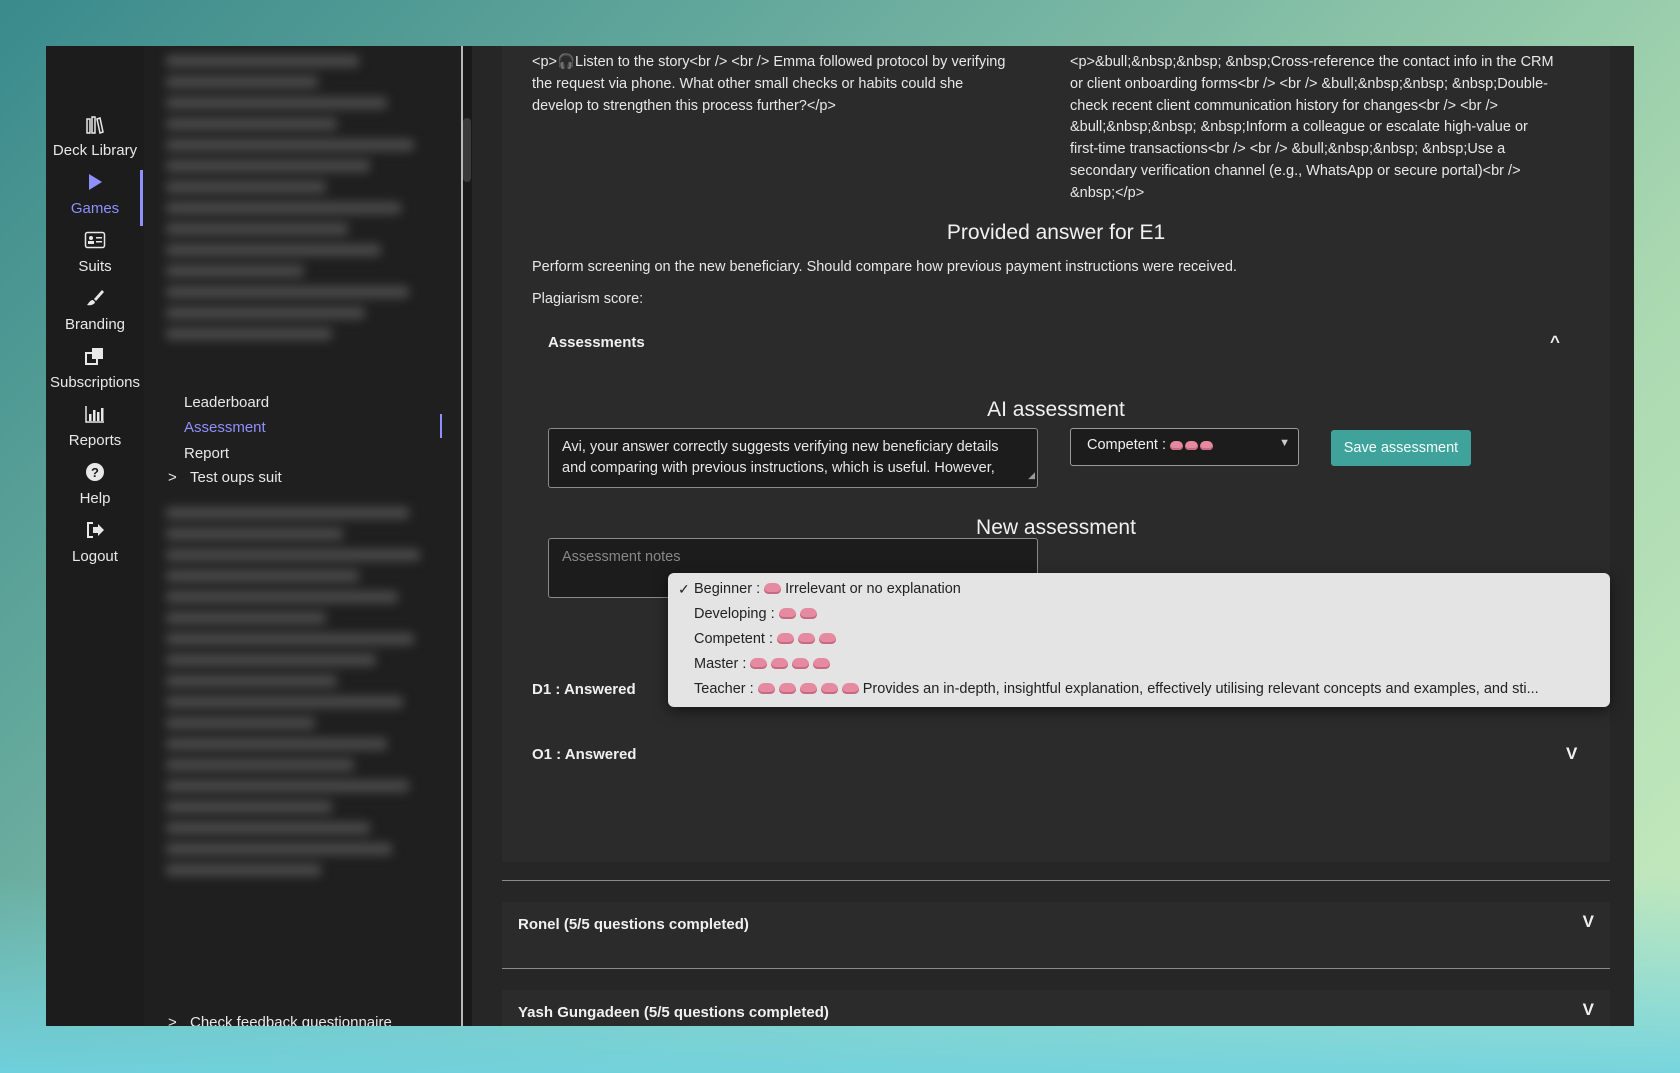 The height and width of the screenshot is (1073, 1680). What do you see at coordinates (1056, 409) in the screenshot?
I see `ai-assessment-title: AI assessment` at bounding box center [1056, 409].